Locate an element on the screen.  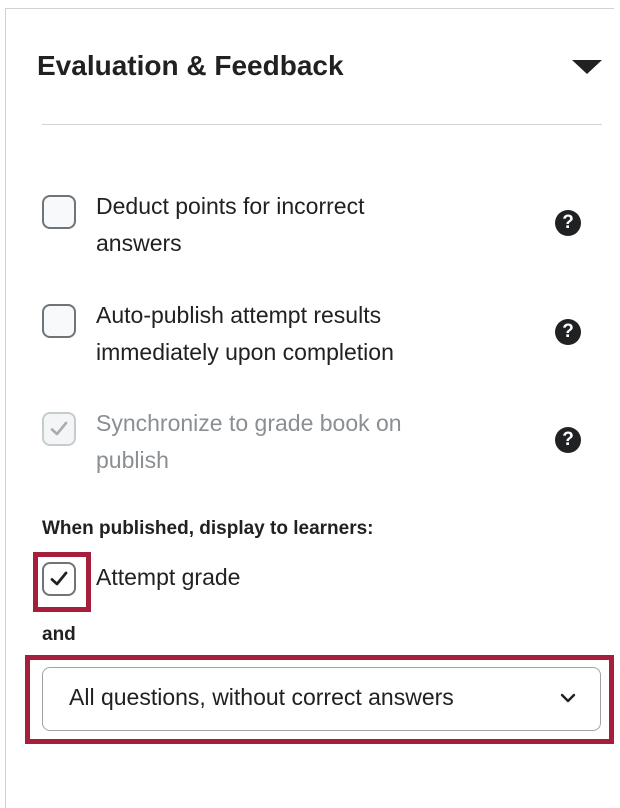
attempt-grade-checkbox is located at coordinates (59, 579).